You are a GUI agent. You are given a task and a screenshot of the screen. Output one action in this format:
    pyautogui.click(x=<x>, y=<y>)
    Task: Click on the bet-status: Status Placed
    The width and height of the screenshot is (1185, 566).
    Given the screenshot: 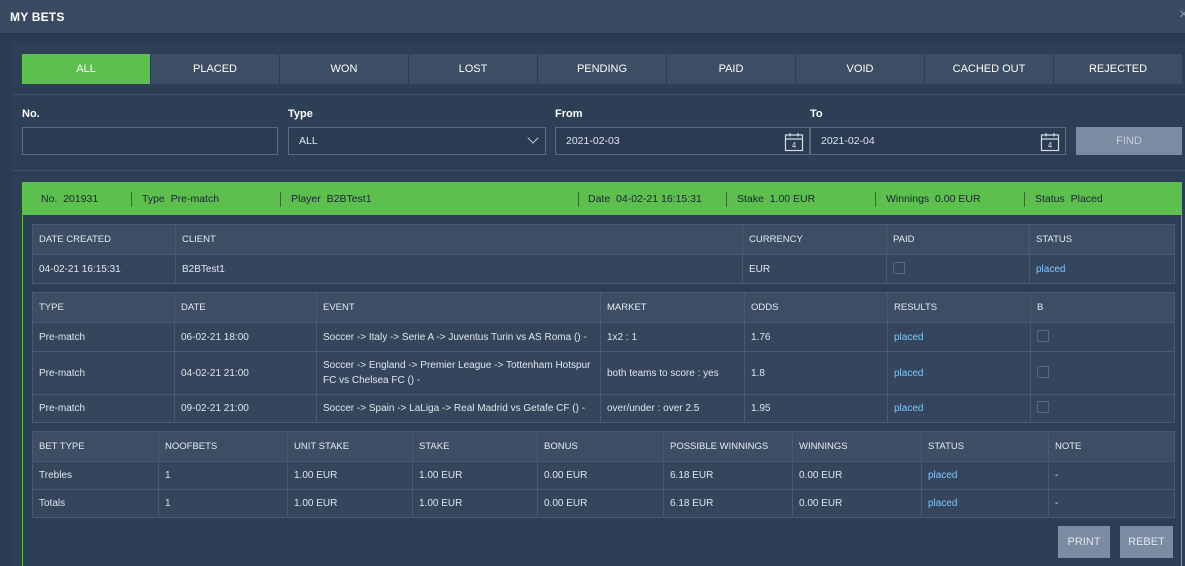 What is the action you would take?
    pyautogui.click(x=1069, y=199)
    